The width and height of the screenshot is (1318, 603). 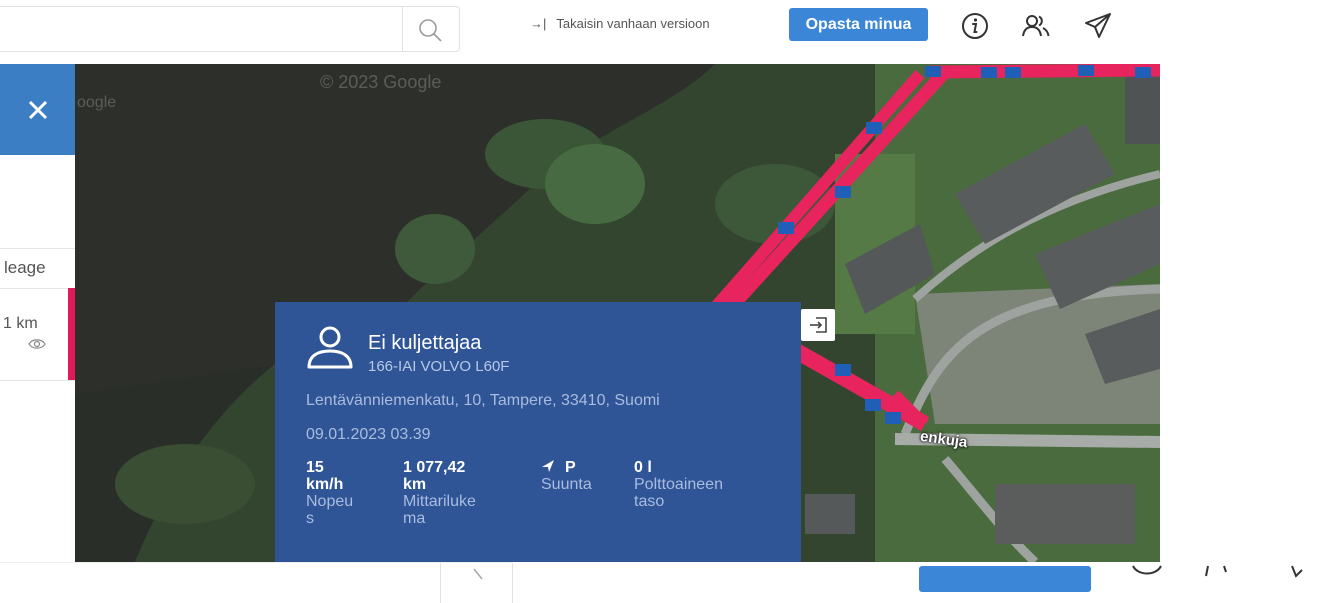 What do you see at coordinates (439, 366) in the screenshot?
I see `vehicle-id: 166-IAI VOLVO L60F` at bounding box center [439, 366].